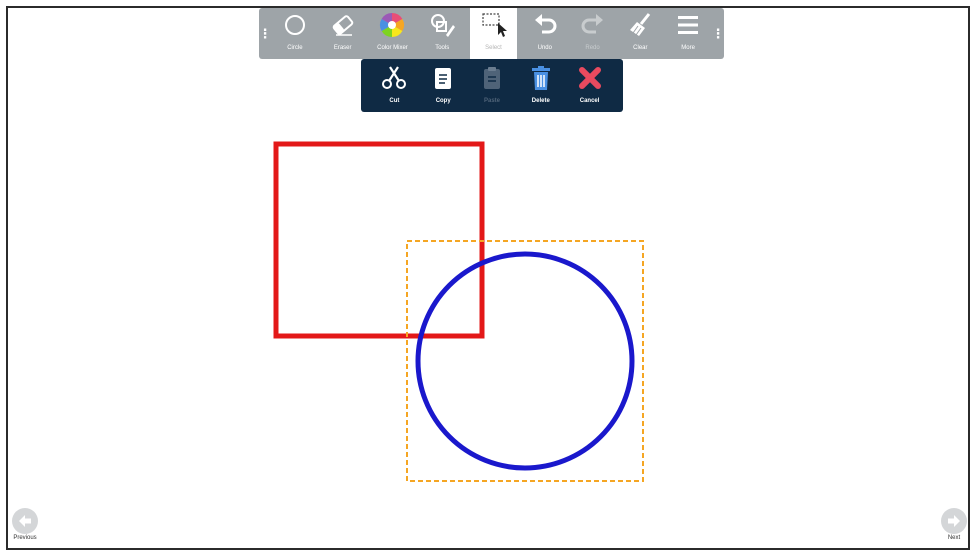 The width and height of the screenshot is (978, 554). What do you see at coordinates (589, 78) in the screenshot?
I see `cancel-x-icon` at bounding box center [589, 78].